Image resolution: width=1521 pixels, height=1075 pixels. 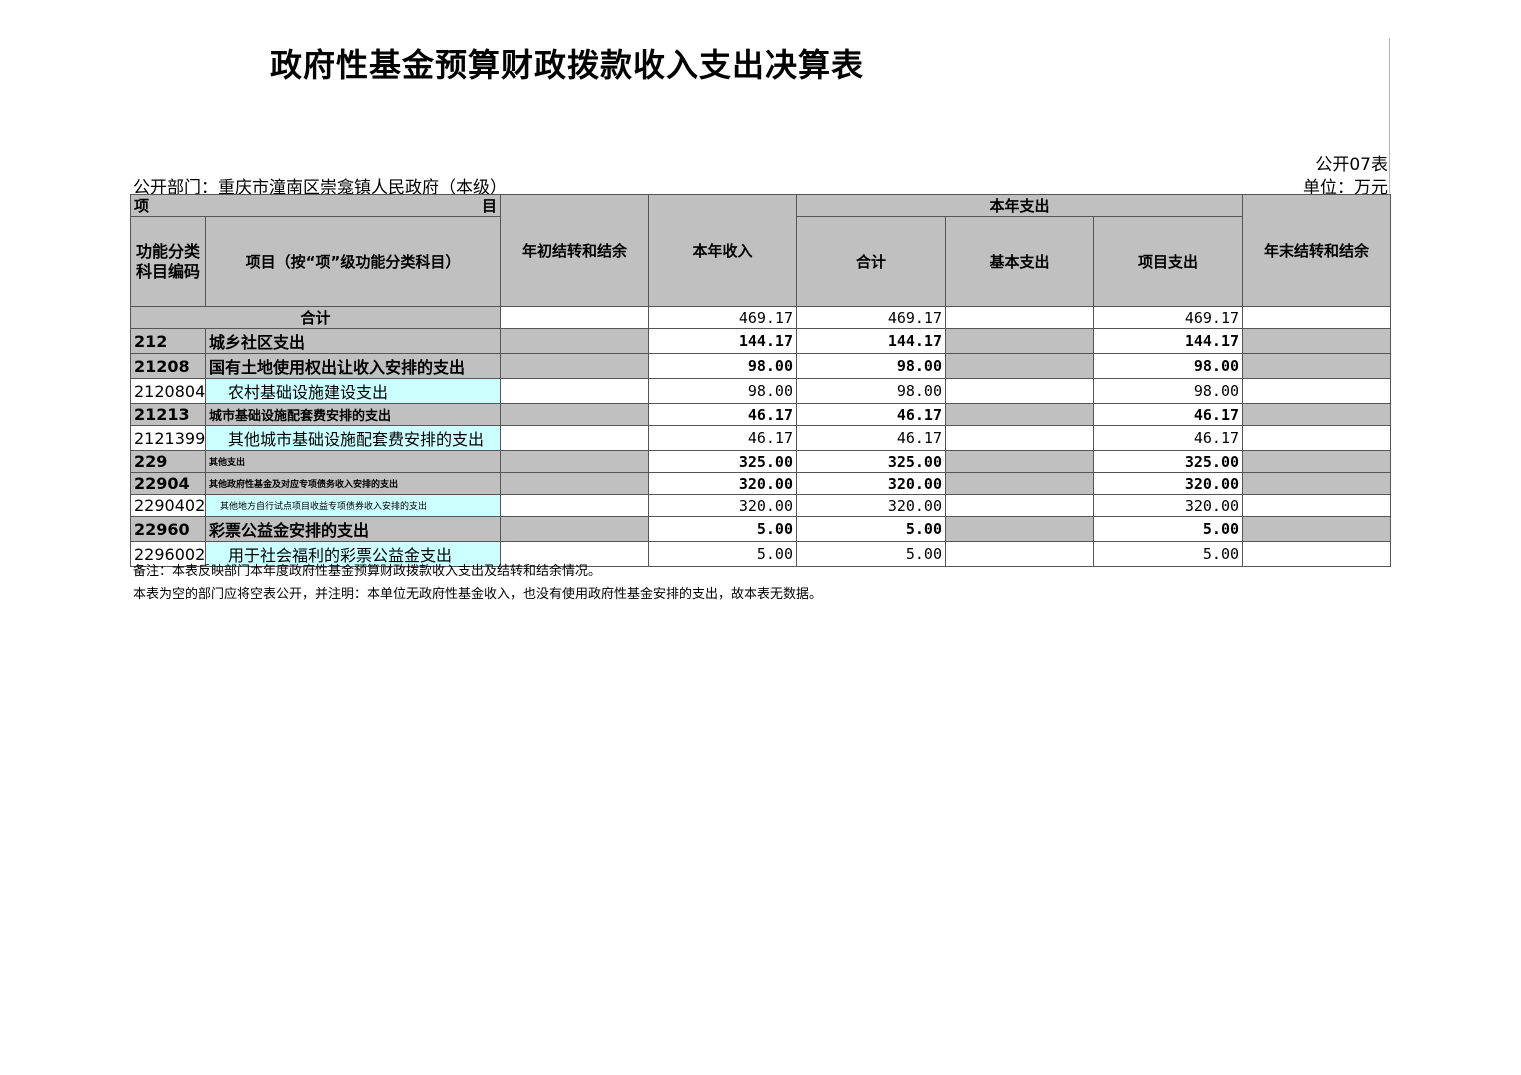 What do you see at coordinates (1019, 317) in the screenshot?
I see `total-basic` at bounding box center [1019, 317].